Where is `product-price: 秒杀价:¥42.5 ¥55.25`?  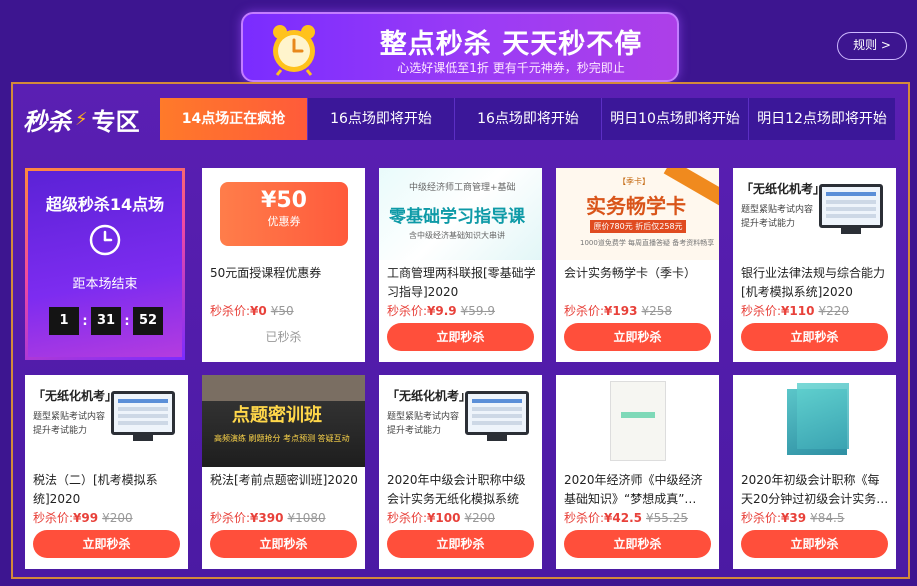 product-price: 秒杀价:¥42.5 ¥55.25 is located at coordinates (626, 517).